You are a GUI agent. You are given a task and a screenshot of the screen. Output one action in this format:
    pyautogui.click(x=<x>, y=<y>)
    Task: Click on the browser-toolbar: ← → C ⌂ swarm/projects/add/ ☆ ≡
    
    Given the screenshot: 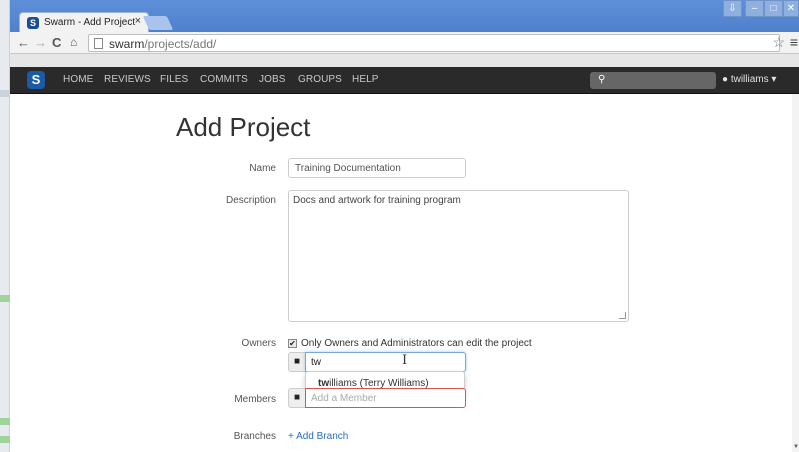 What is the action you would take?
    pyautogui.click(x=404, y=43)
    